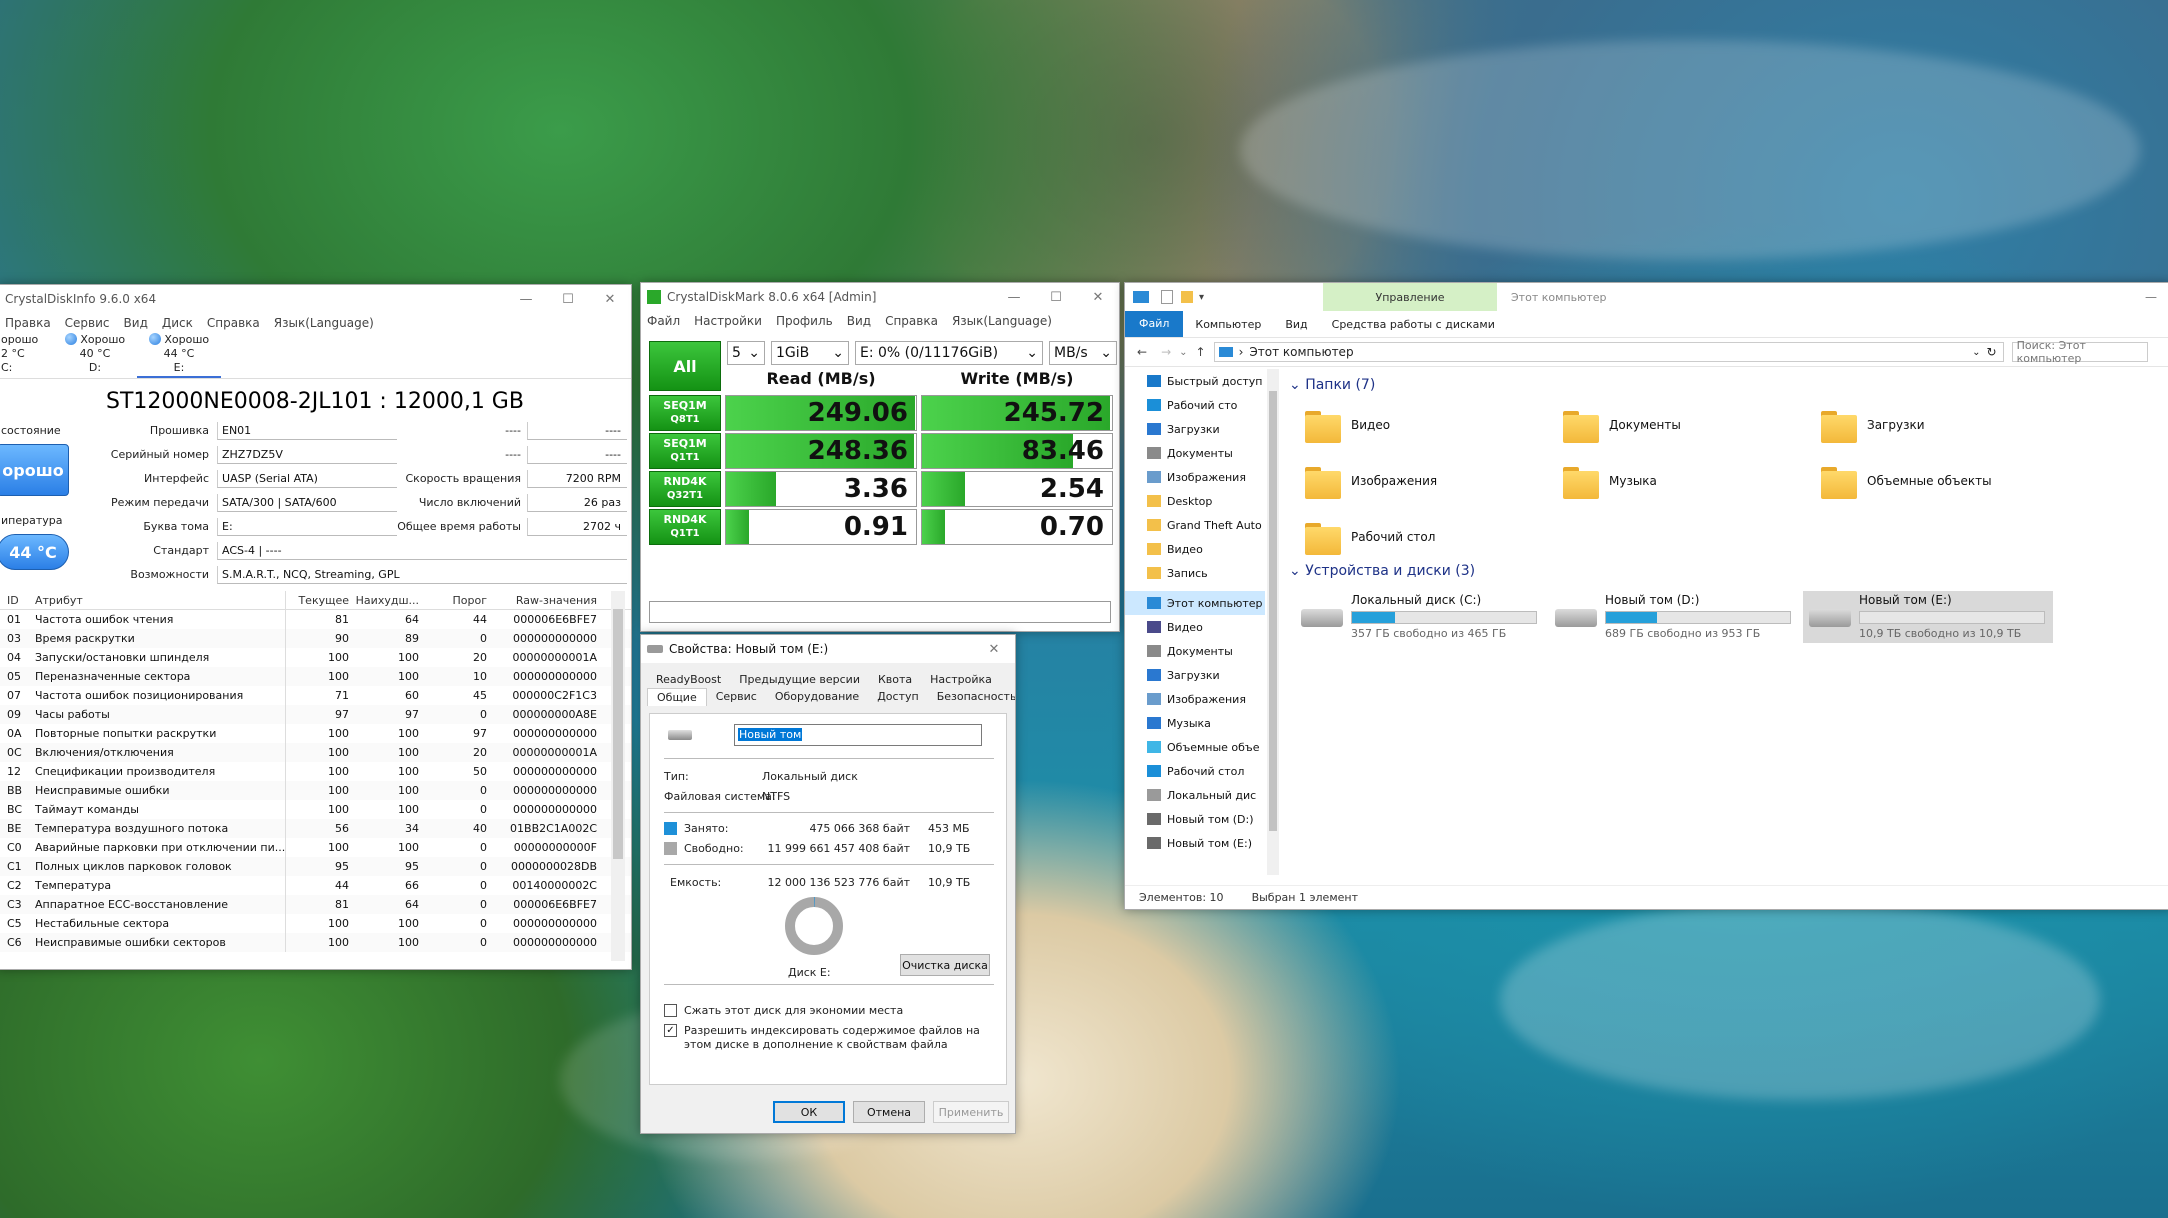 This screenshot has width=2168, height=1218. I want to click on ok-button: ОК, so click(809, 1112).